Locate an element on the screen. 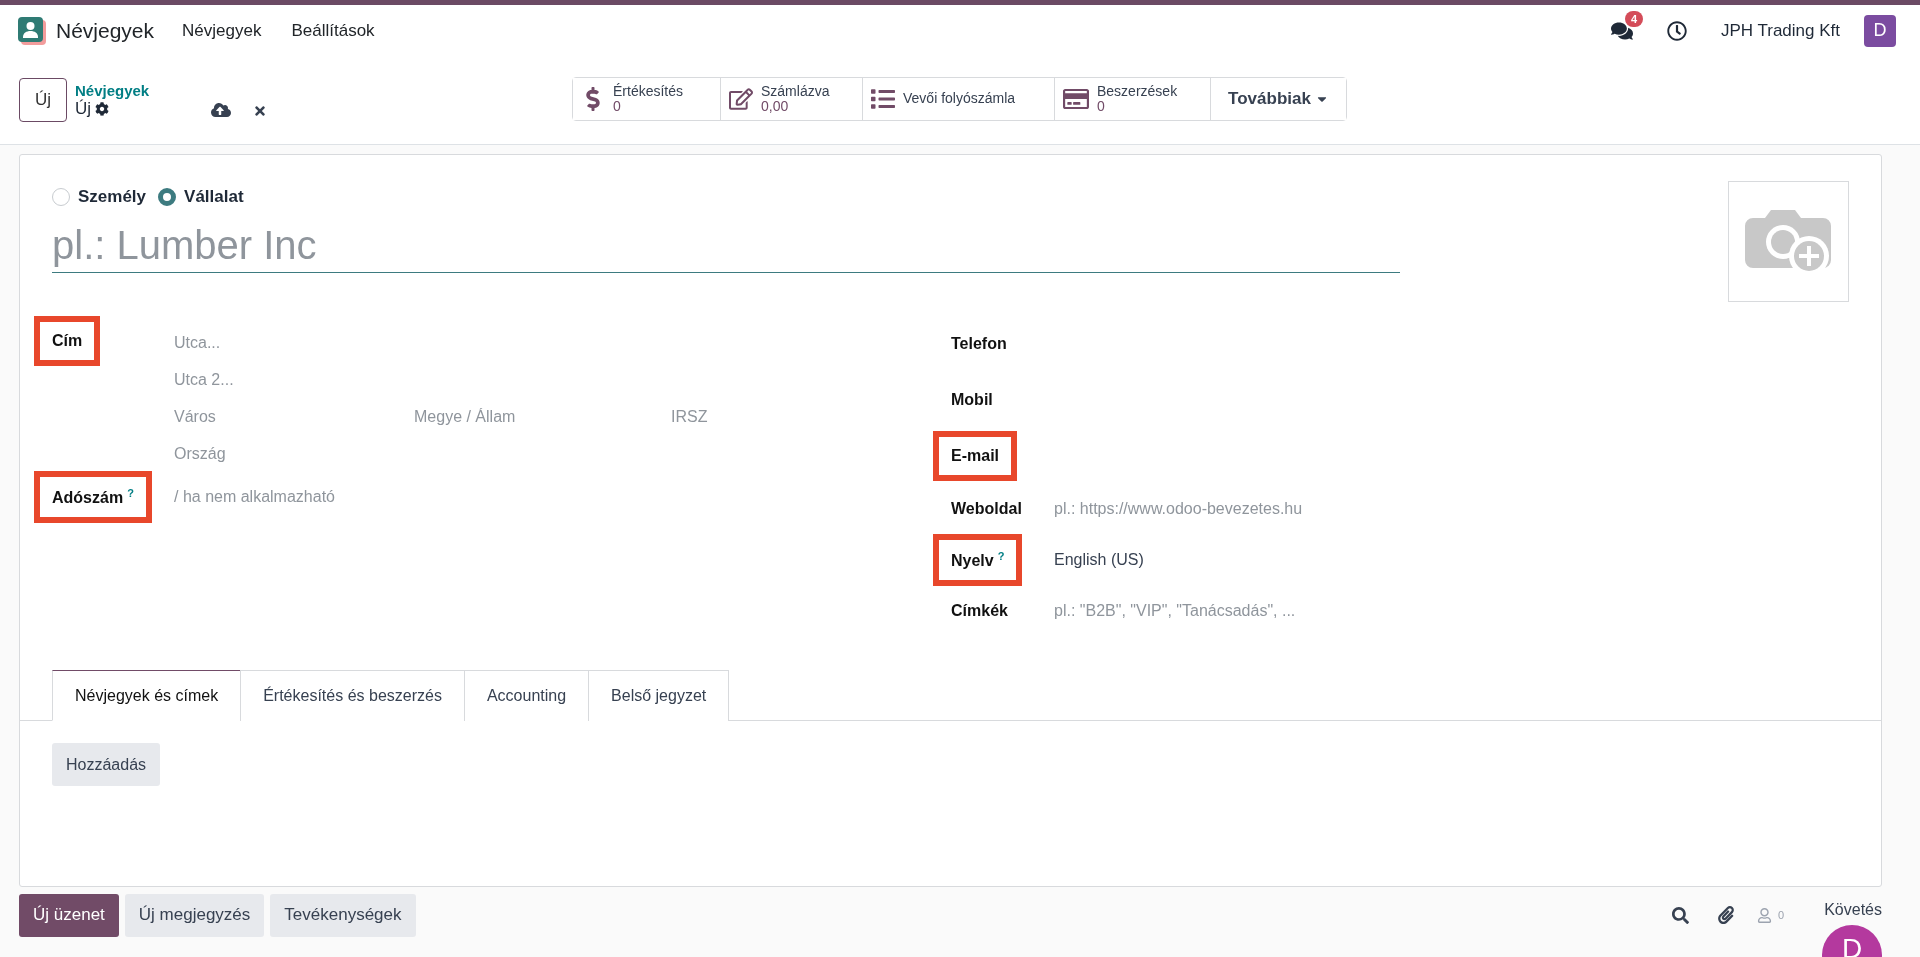 This screenshot has width=1920, height=957. message-count-badge: 4 is located at coordinates (1634, 18).